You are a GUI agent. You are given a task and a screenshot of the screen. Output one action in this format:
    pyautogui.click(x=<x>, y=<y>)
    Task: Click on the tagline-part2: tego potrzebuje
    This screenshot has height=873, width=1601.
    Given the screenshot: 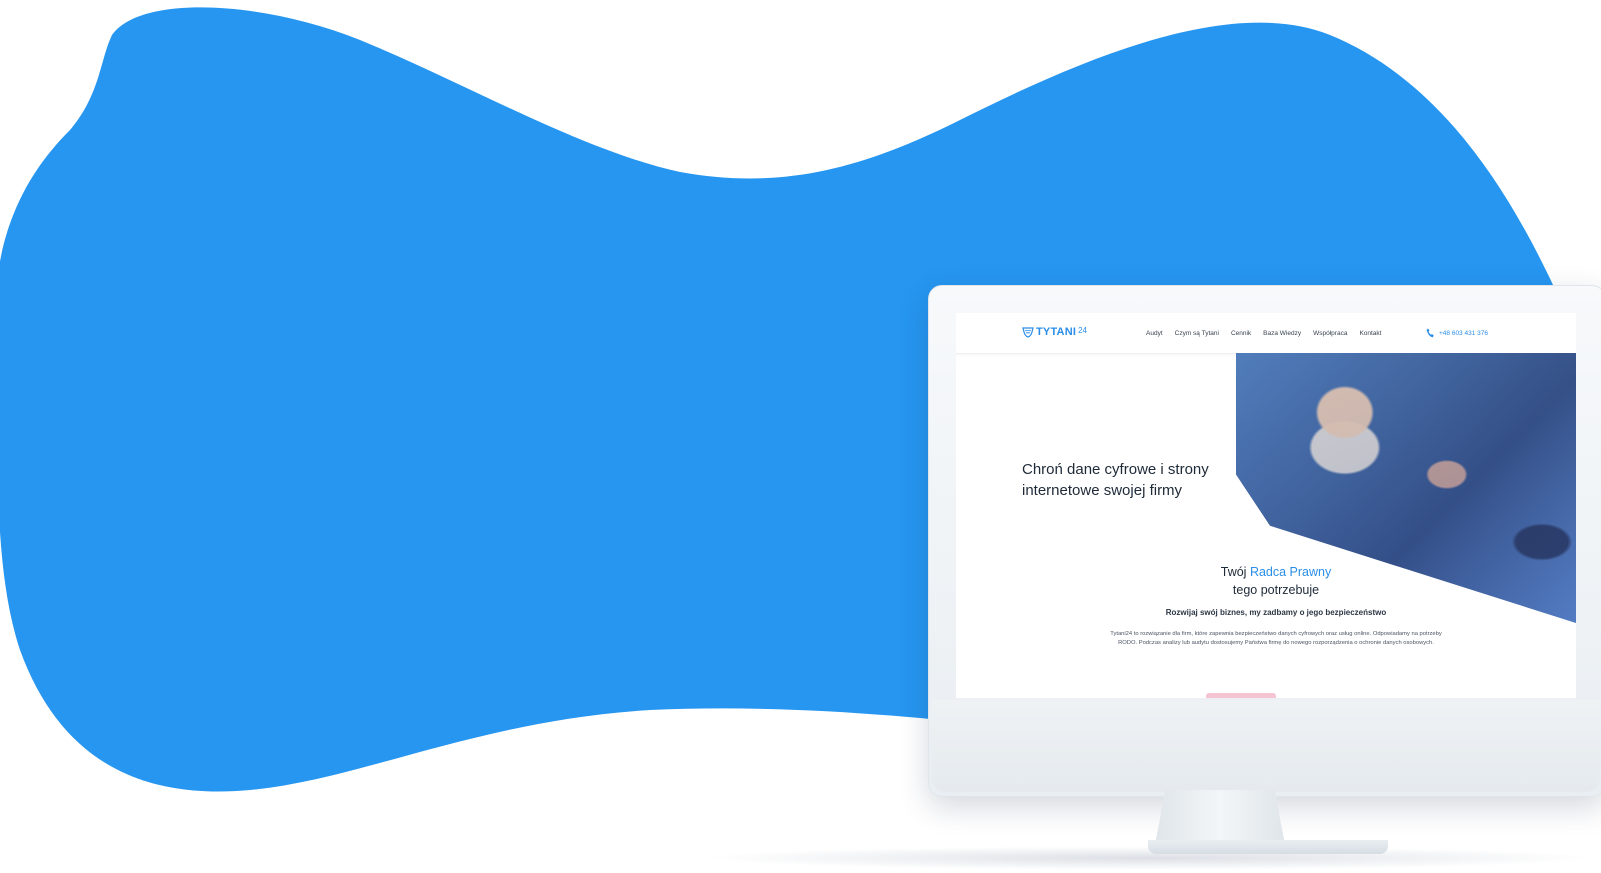 What is the action you would take?
    pyautogui.click(x=1276, y=590)
    